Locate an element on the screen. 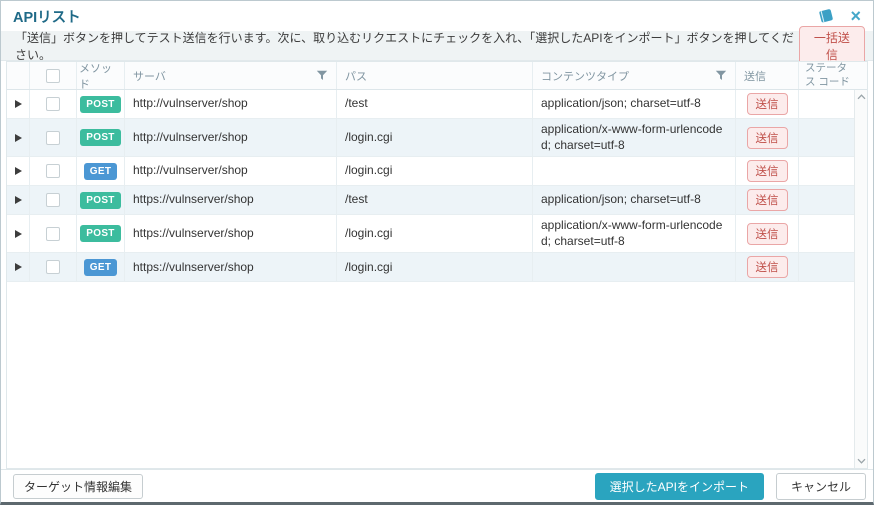 The height and width of the screenshot is (505, 874). table-header-row: メソッド サーバ パス コンテンツタイプ 送信 ステータス コード is located at coordinates (437, 76).